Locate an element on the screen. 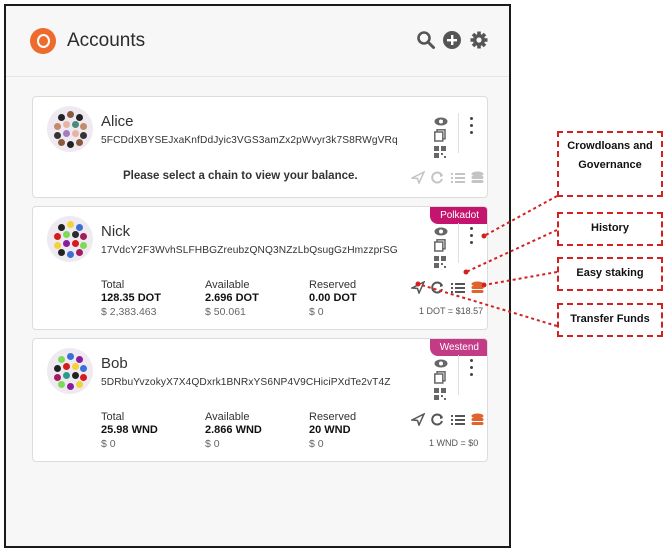 The image size is (670, 555). annotation-staking: Easy staking is located at coordinates (610, 274).